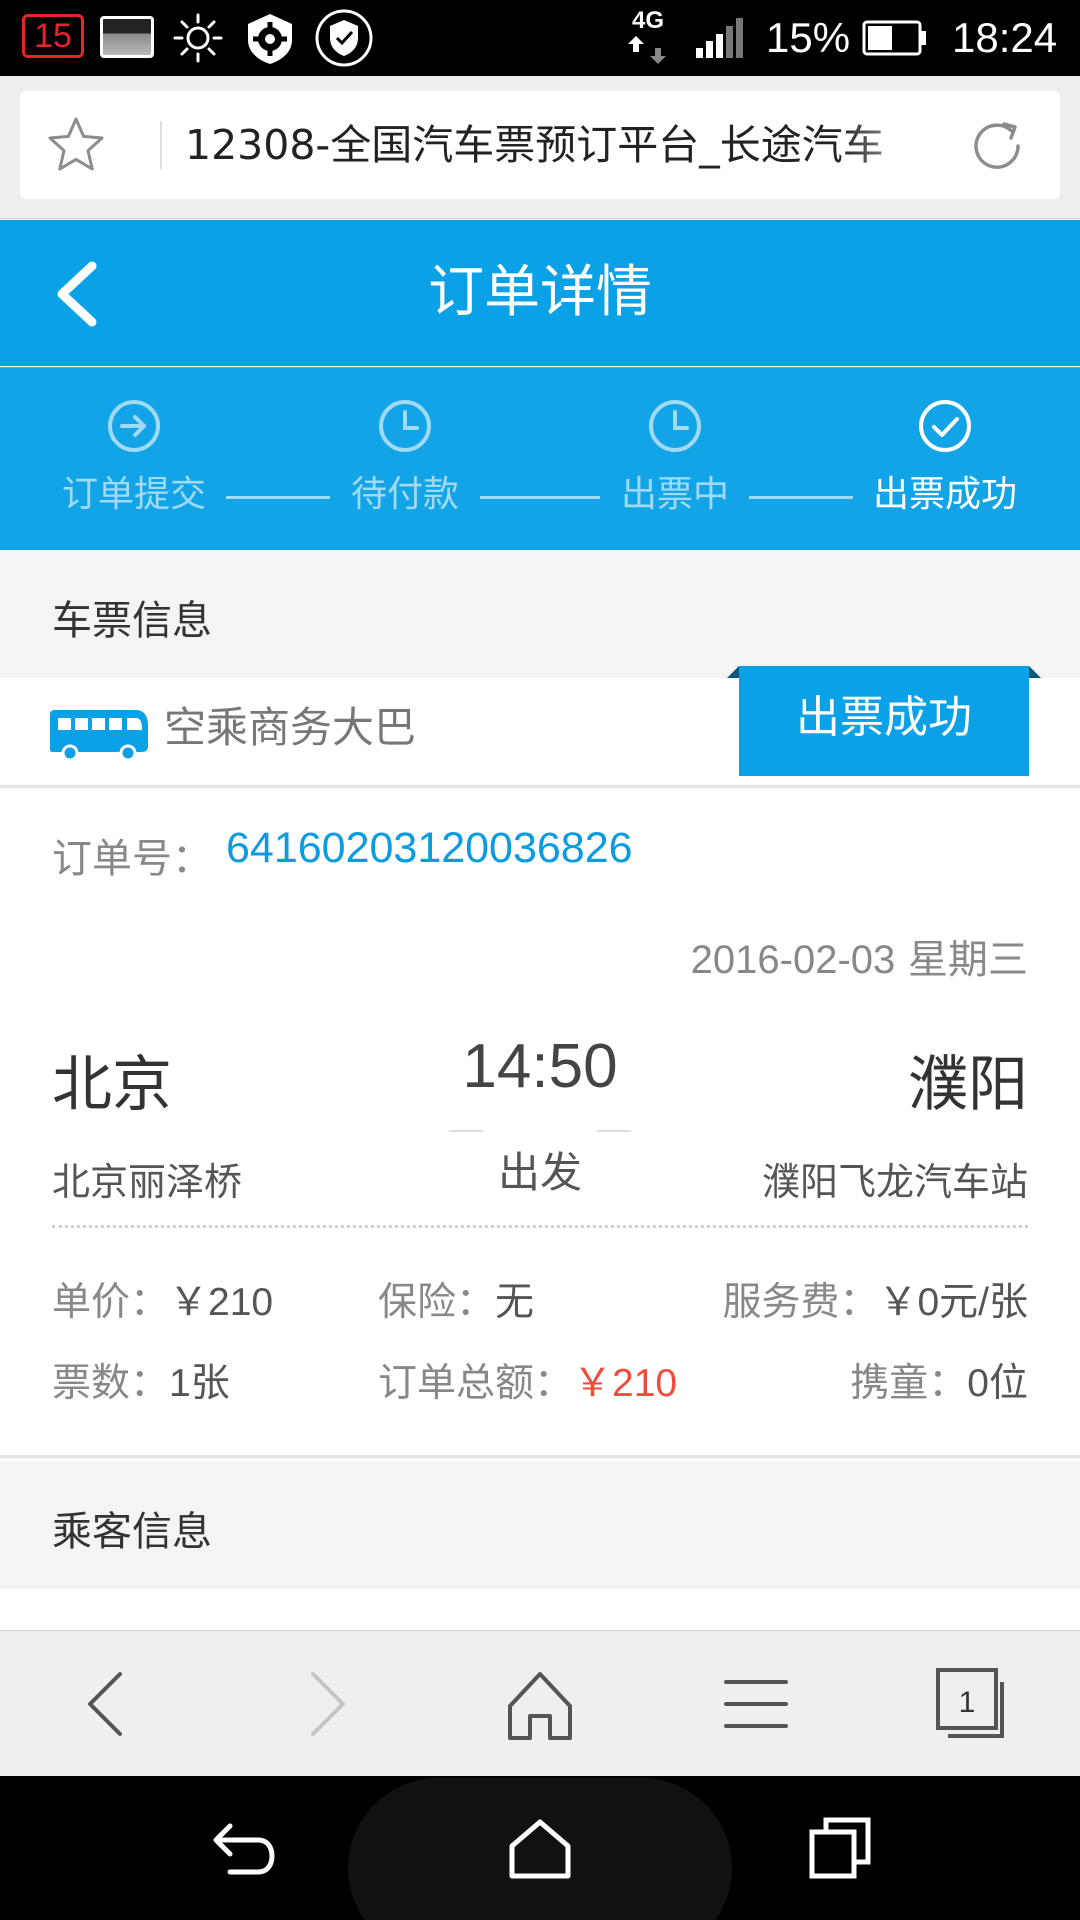  I want to click on bus-icon, so click(99, 736).